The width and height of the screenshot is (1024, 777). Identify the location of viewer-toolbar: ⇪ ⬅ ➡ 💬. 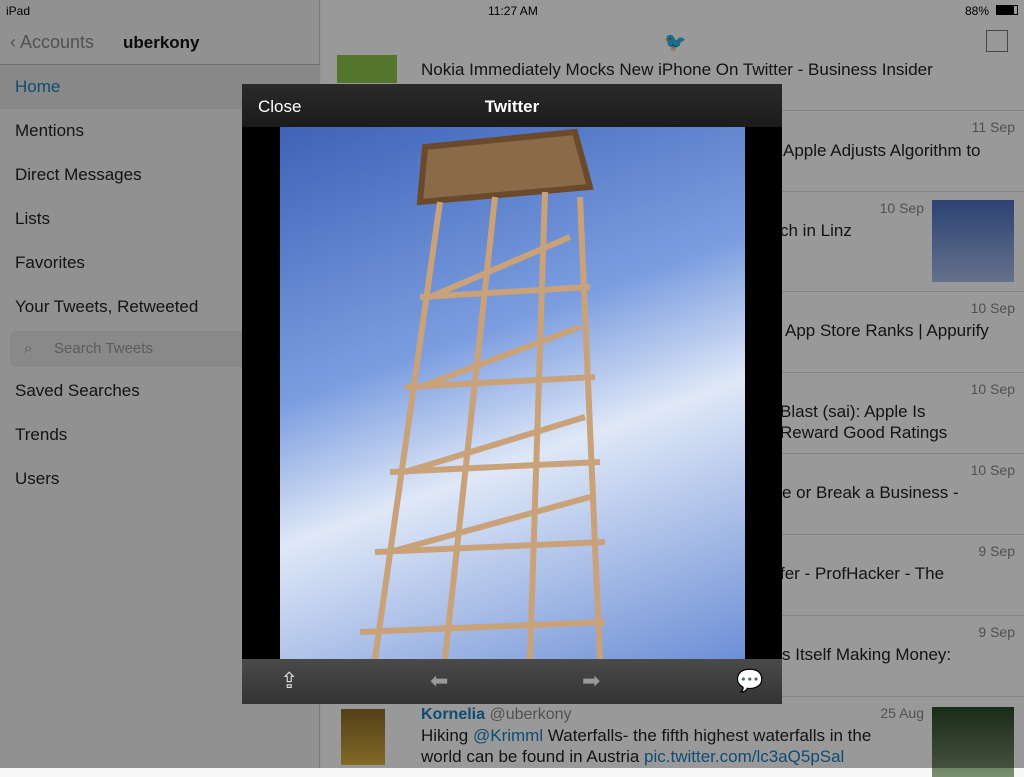
(512, 681).